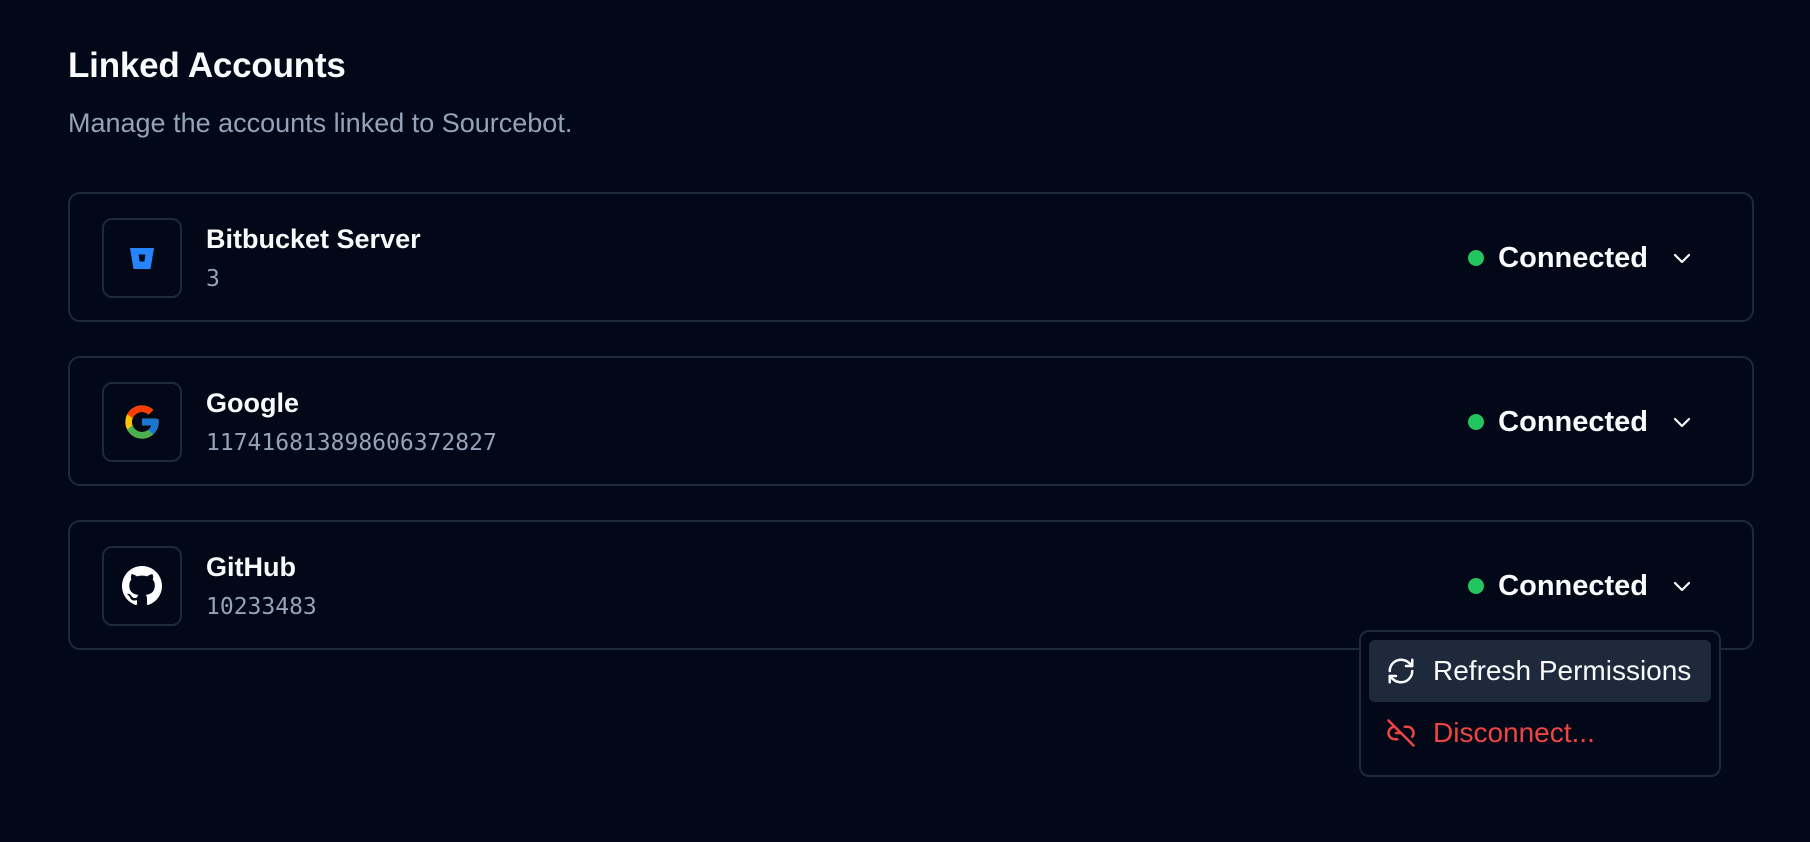 The height and width of the screenshot is (842, 1810). I want to click on account-name: GitHub, so click(251, 567).